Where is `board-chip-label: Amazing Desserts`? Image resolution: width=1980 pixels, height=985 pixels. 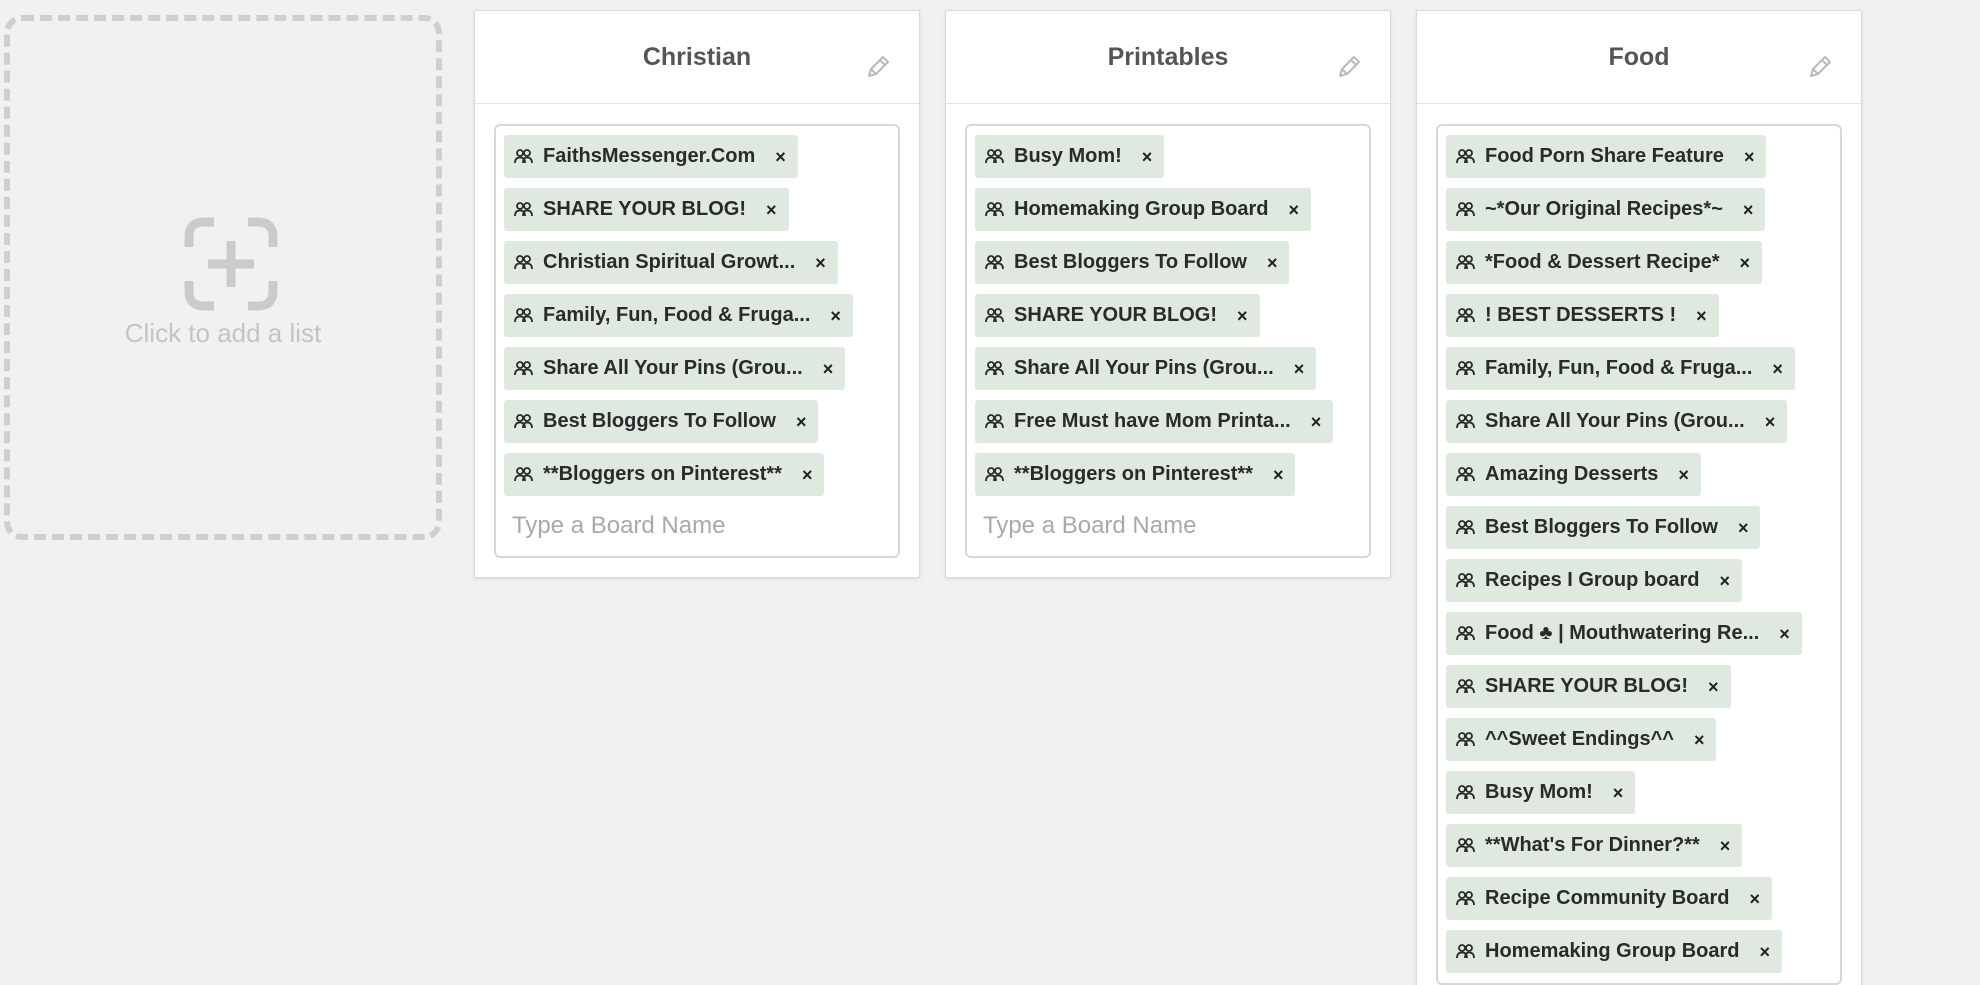 board-chip-label: Amazing Desserts is located at coordinates (1572, 474).